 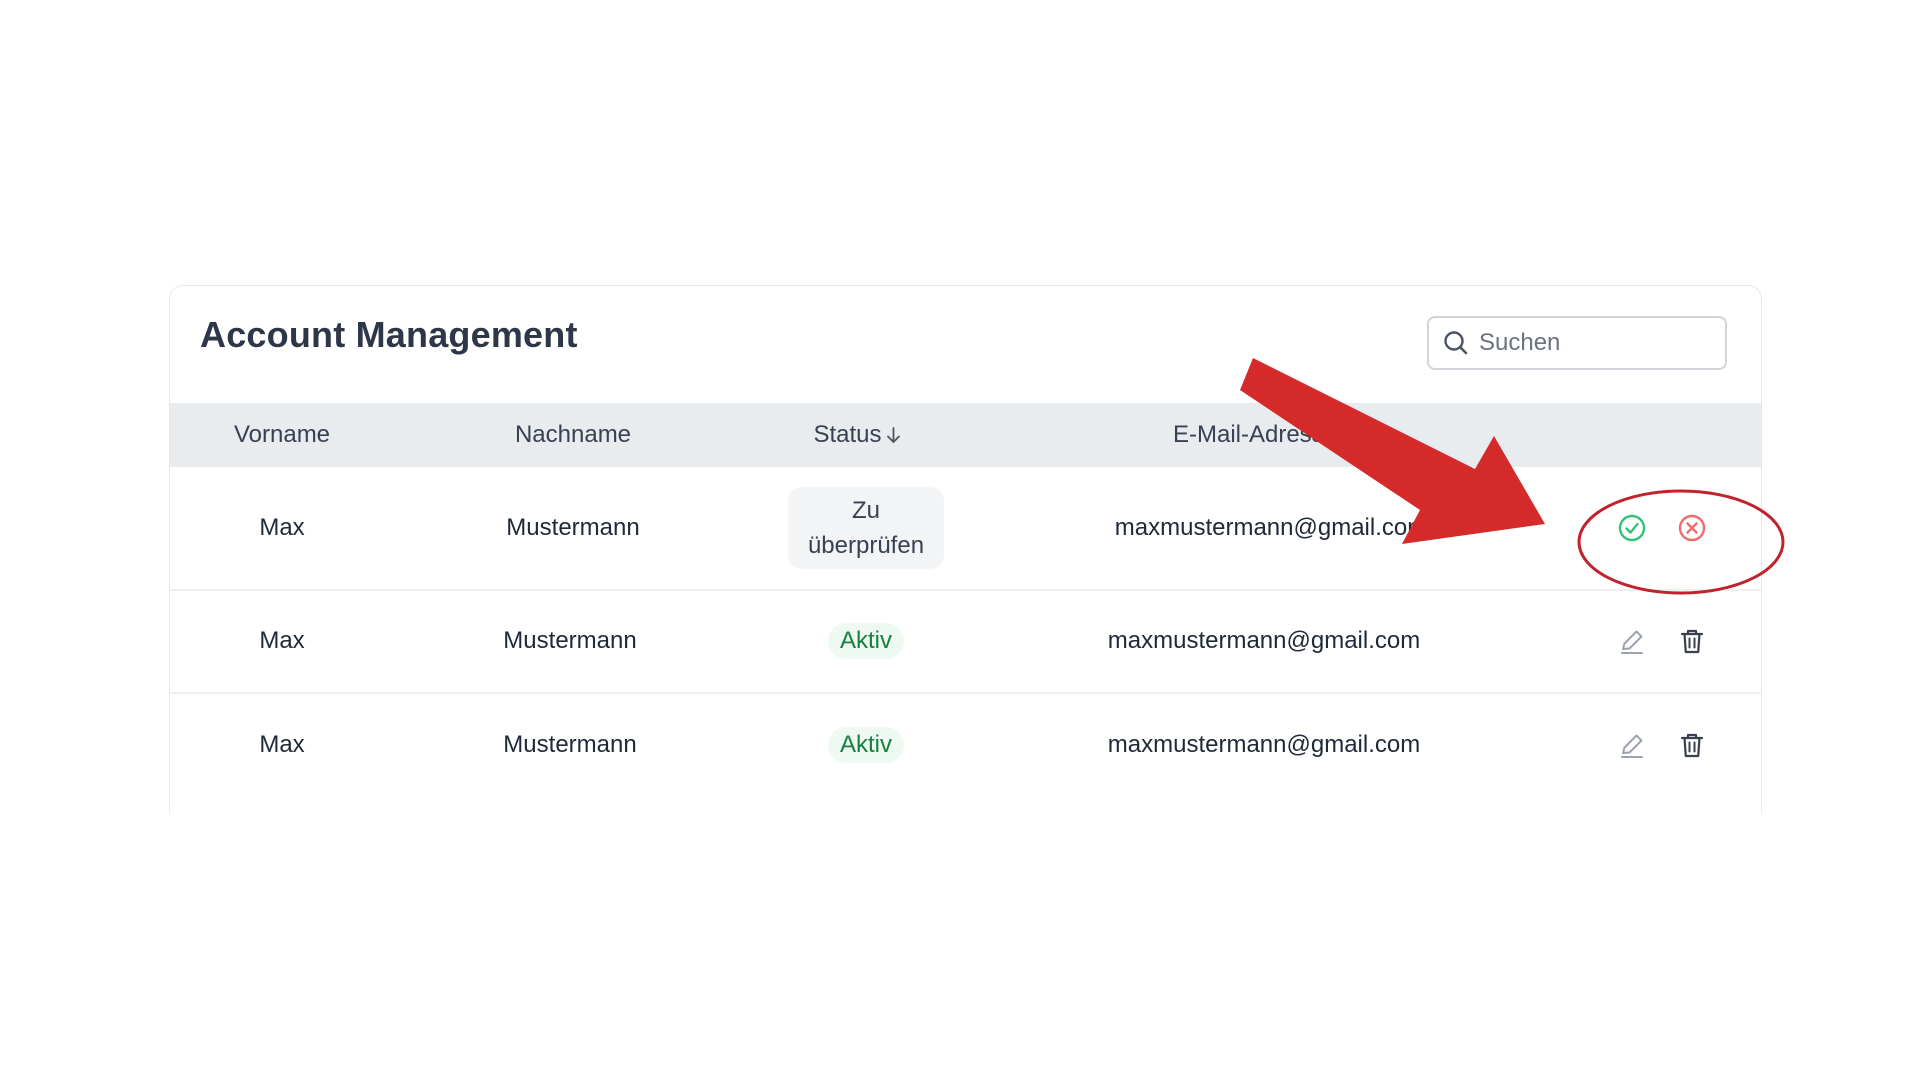 What do you see at coordinates (1692, 528) in the screenshot?
I see `x-circle-icon` at bounding box center [1692, 528].